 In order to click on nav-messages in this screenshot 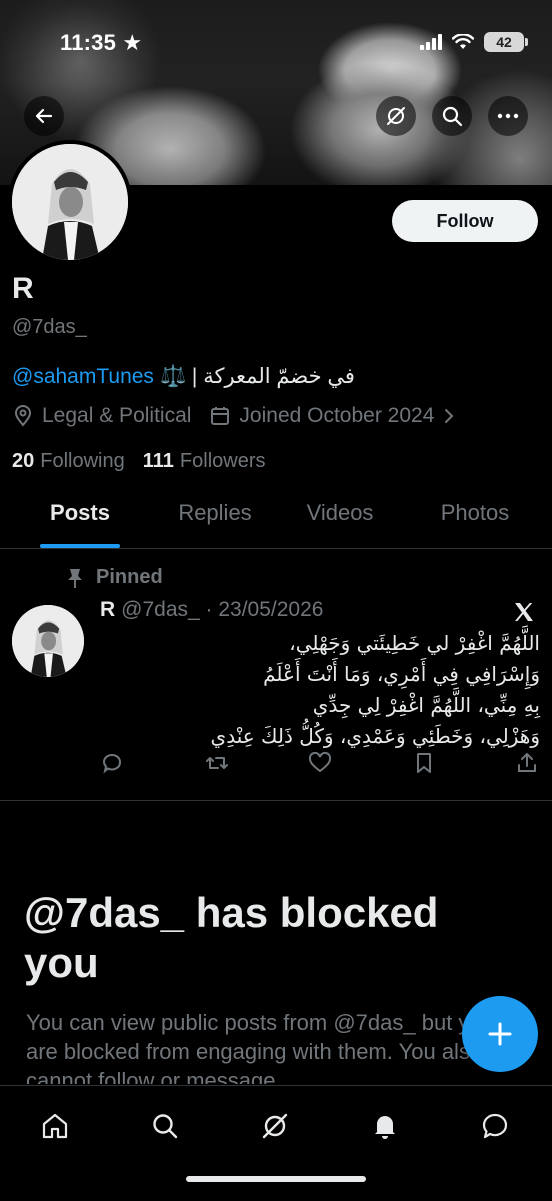, I will do `click(495, 1126)`.